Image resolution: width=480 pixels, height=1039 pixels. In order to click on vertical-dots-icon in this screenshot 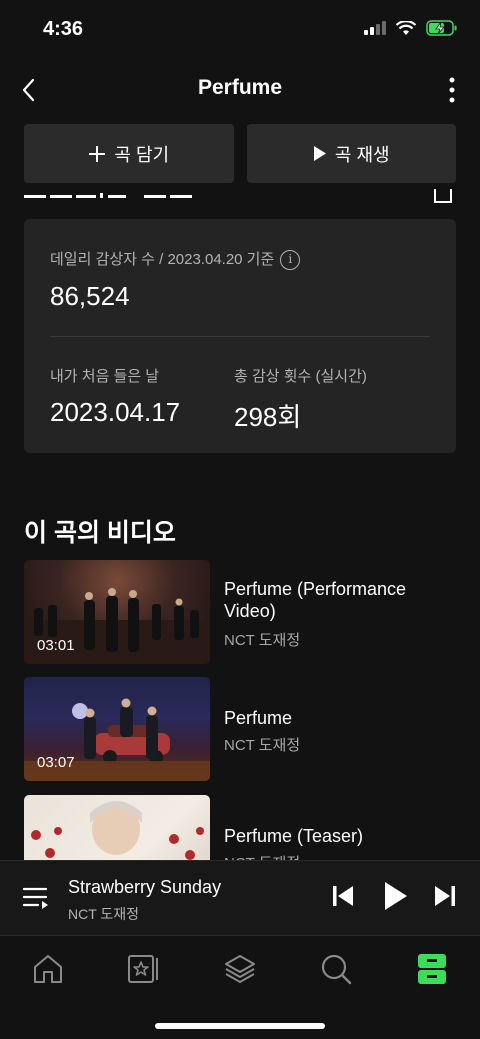, I will do `click(452, 90)`.